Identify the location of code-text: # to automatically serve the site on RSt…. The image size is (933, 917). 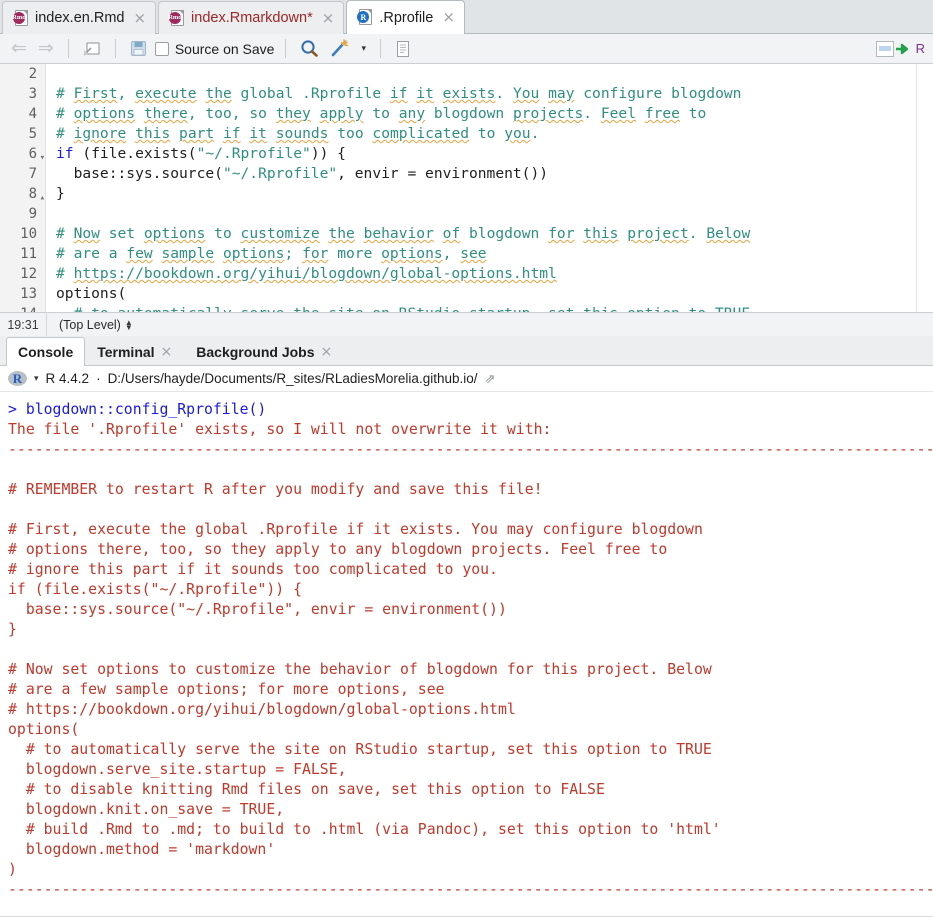
(398, 308).